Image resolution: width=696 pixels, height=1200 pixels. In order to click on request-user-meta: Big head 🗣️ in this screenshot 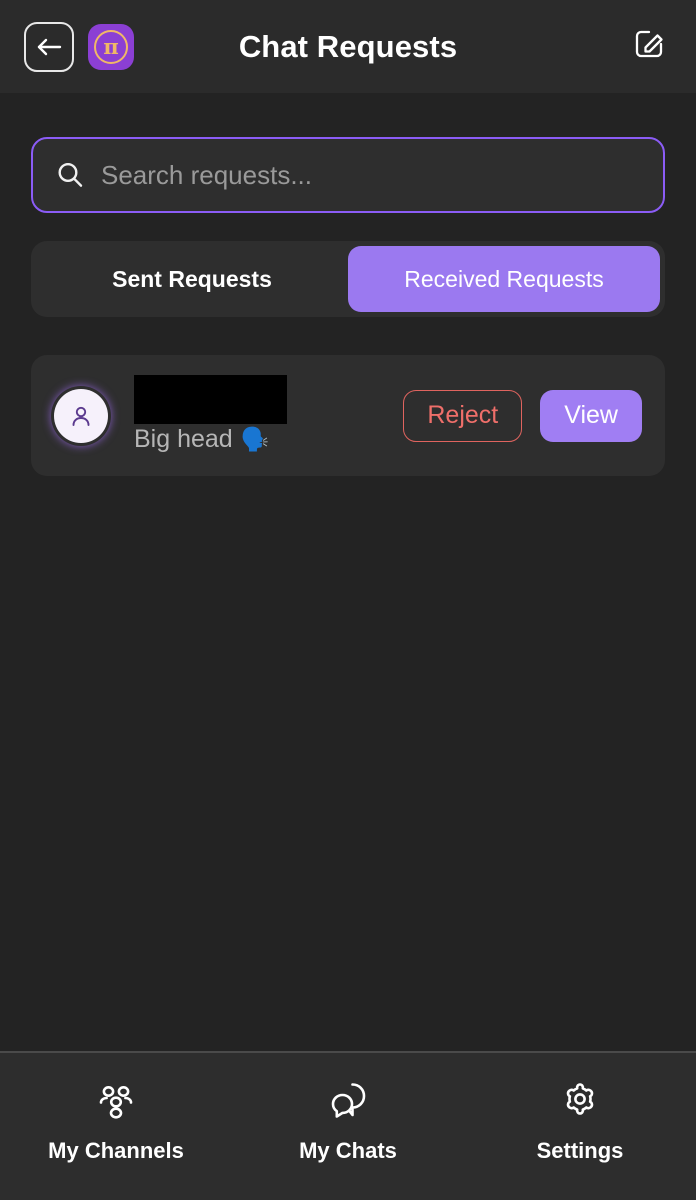, I will do `click(268, 414)`.